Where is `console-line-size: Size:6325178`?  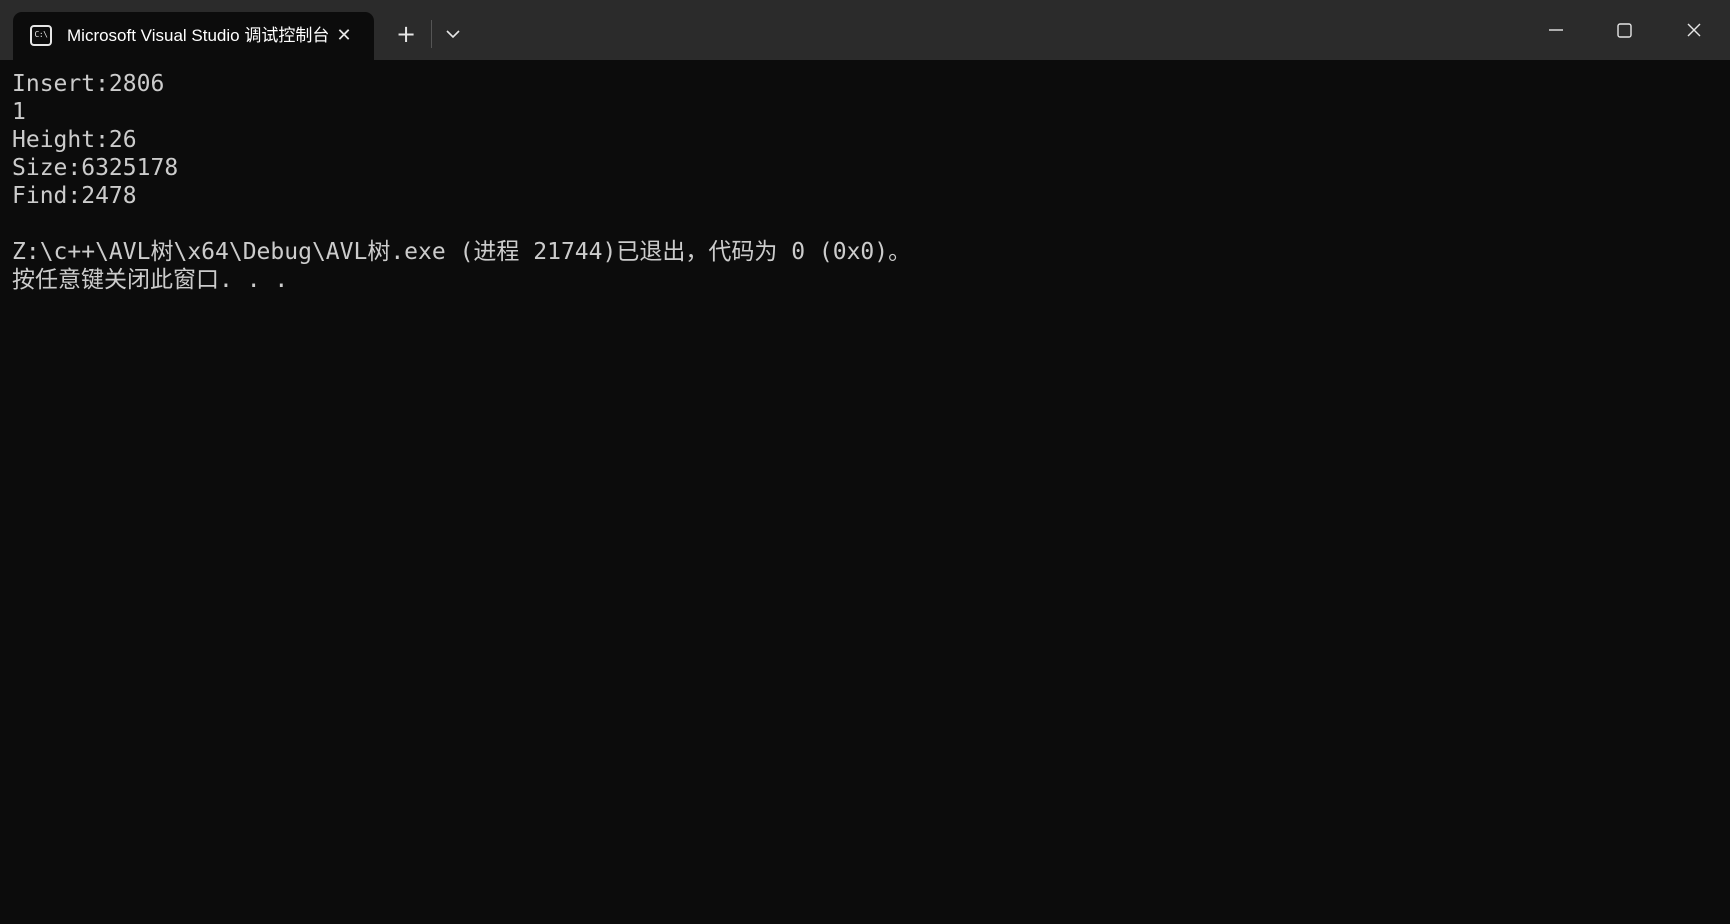
console-line-size: Size:6325178 is located at coordinates (95, 168).